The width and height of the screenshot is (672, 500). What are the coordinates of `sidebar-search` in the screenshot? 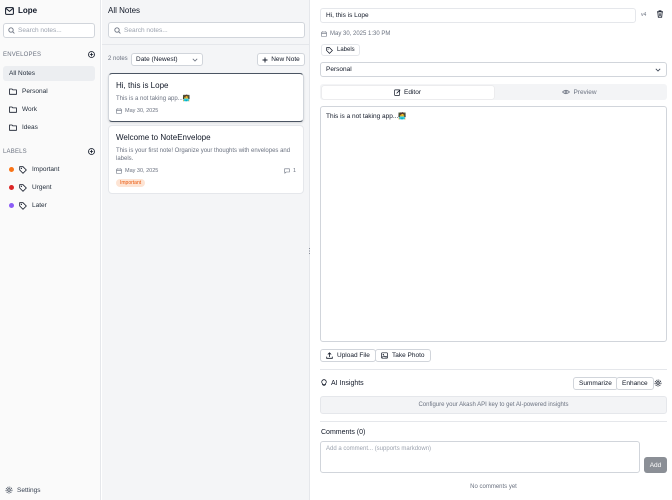 It's located at (49, 30).